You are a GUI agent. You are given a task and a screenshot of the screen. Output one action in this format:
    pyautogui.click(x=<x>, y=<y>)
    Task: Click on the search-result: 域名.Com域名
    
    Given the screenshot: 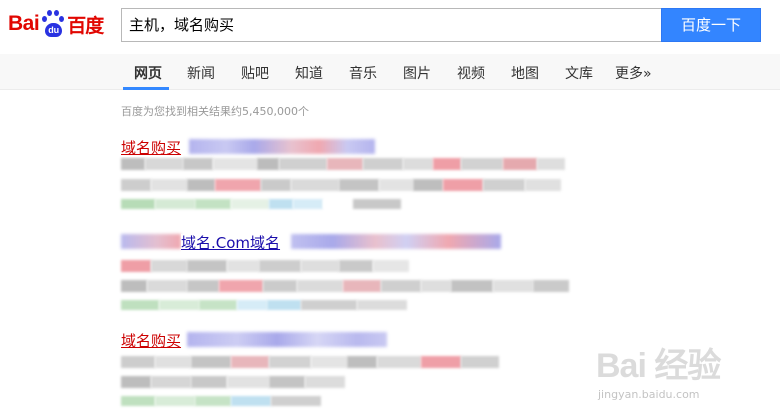 What is the action you would take?
    pyautogui.click(x=401, y=272)
    